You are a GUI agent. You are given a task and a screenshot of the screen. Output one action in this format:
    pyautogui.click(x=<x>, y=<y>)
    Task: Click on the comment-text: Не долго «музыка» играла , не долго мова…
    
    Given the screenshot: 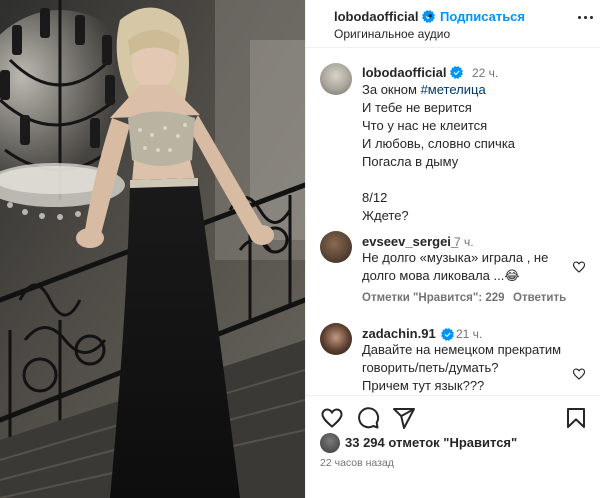 What is the action you would take?
    pyautogui.click(x=455, y=266)
    